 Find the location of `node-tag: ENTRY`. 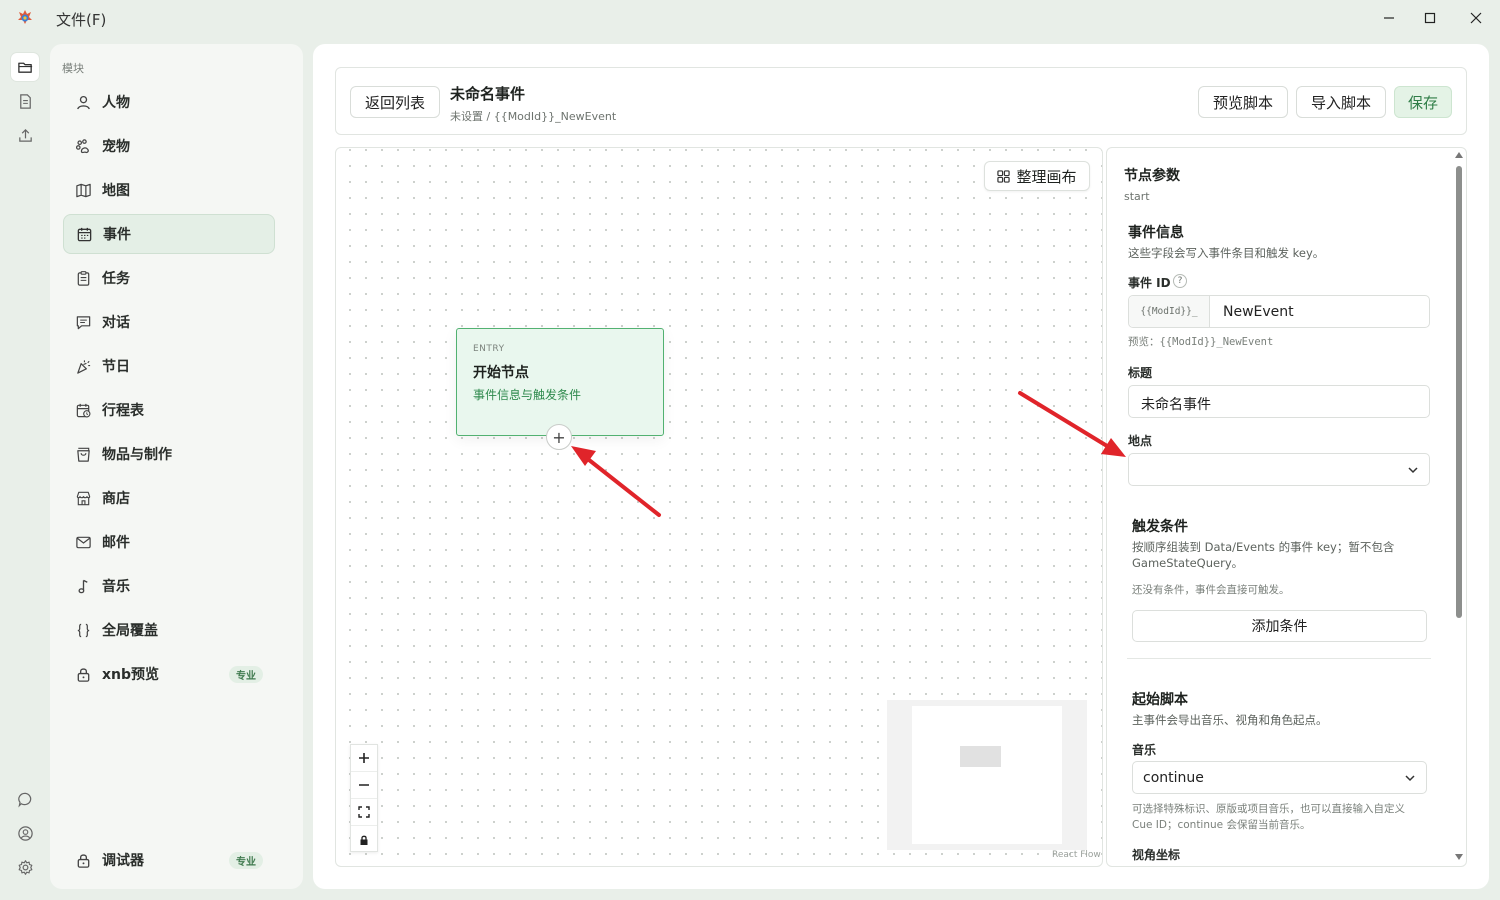

node-tag: ENTRY is located at coordinates (489, 349).